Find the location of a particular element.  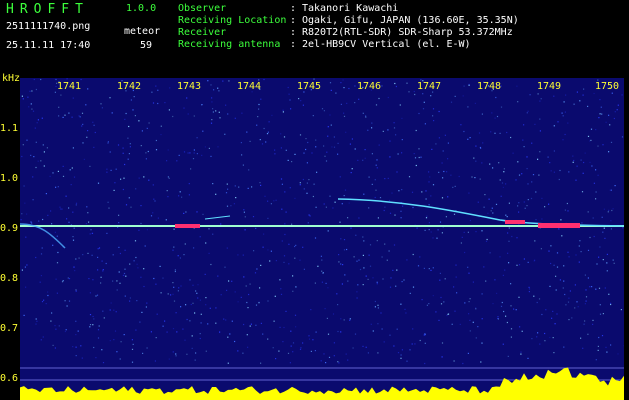

y-unit-label: kHz is located at coordinates (11, 78).